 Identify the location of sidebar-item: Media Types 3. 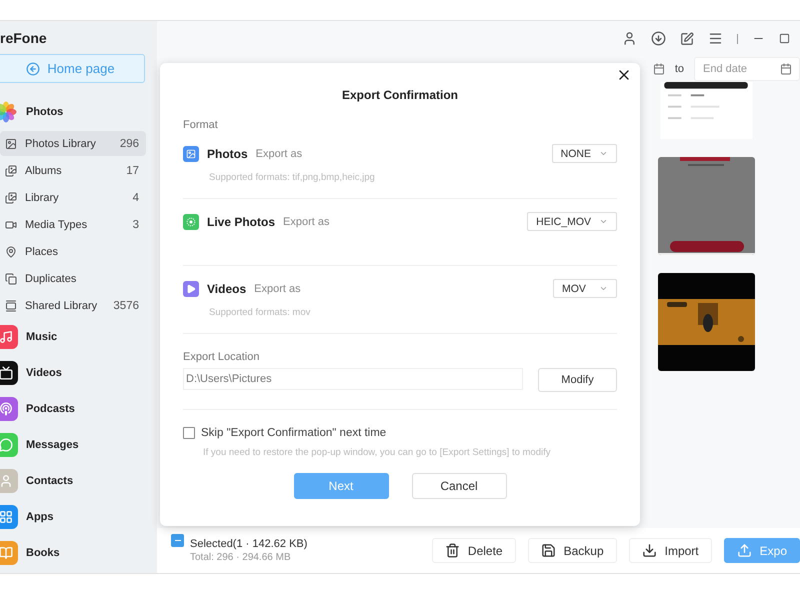
(73, 224).